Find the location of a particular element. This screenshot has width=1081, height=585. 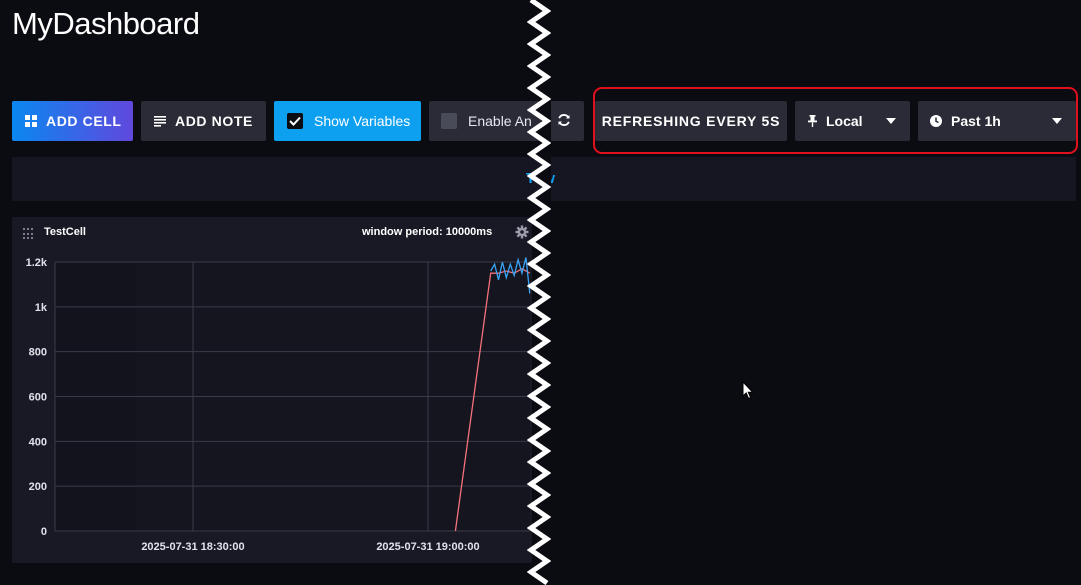

enable-annotations-label: Enable An is located at coordinates (500, 121).